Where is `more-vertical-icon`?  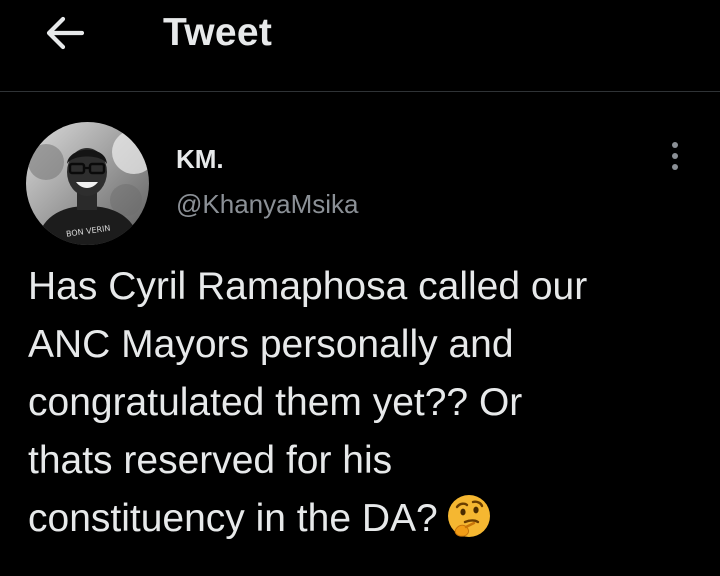
more-vertical-icon is located at coordinates (675, 145).